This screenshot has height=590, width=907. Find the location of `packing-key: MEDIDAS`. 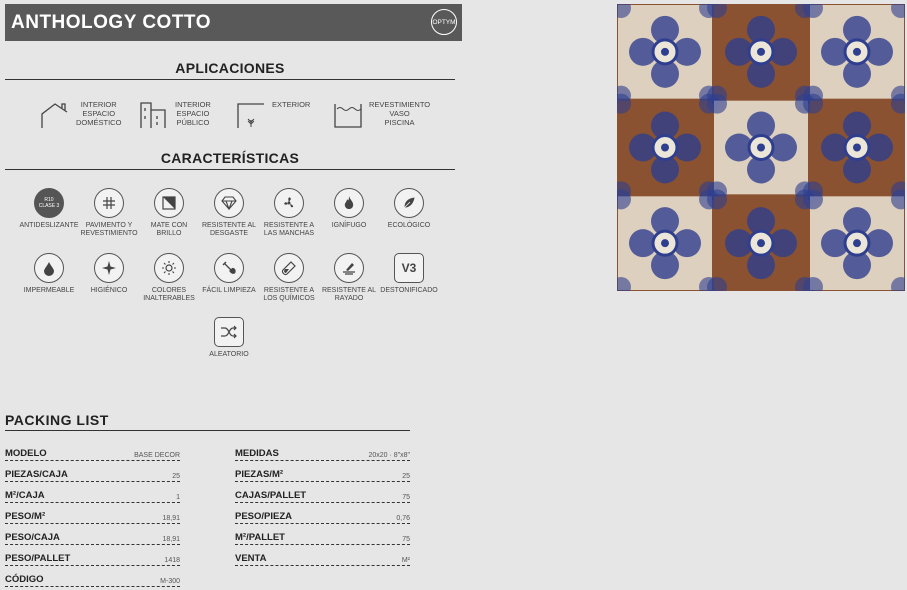

packing-key: MEDIDAS is located at coordinates (257, 453).